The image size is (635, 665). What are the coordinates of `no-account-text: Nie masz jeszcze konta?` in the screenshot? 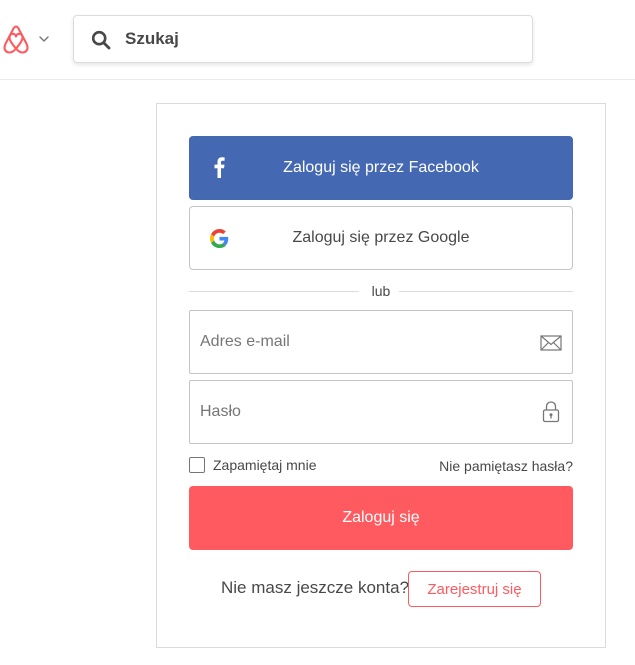 It's located at (315, 587).